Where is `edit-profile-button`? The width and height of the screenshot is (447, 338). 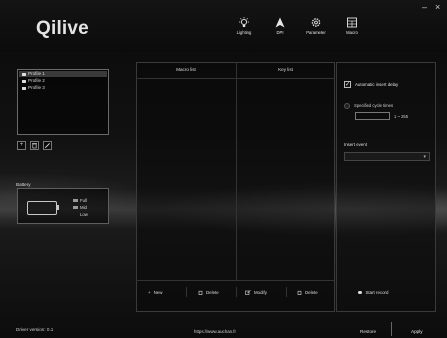 edit-profile-button is located at coordinates (47, 145).